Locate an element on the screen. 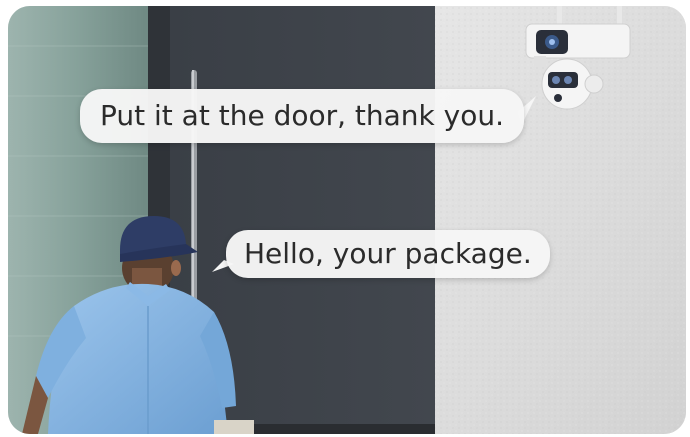 This screenshot has height=437, width=690. camera-speech-text: Put it at the door, thank you. is located at coordinates (302, 115).